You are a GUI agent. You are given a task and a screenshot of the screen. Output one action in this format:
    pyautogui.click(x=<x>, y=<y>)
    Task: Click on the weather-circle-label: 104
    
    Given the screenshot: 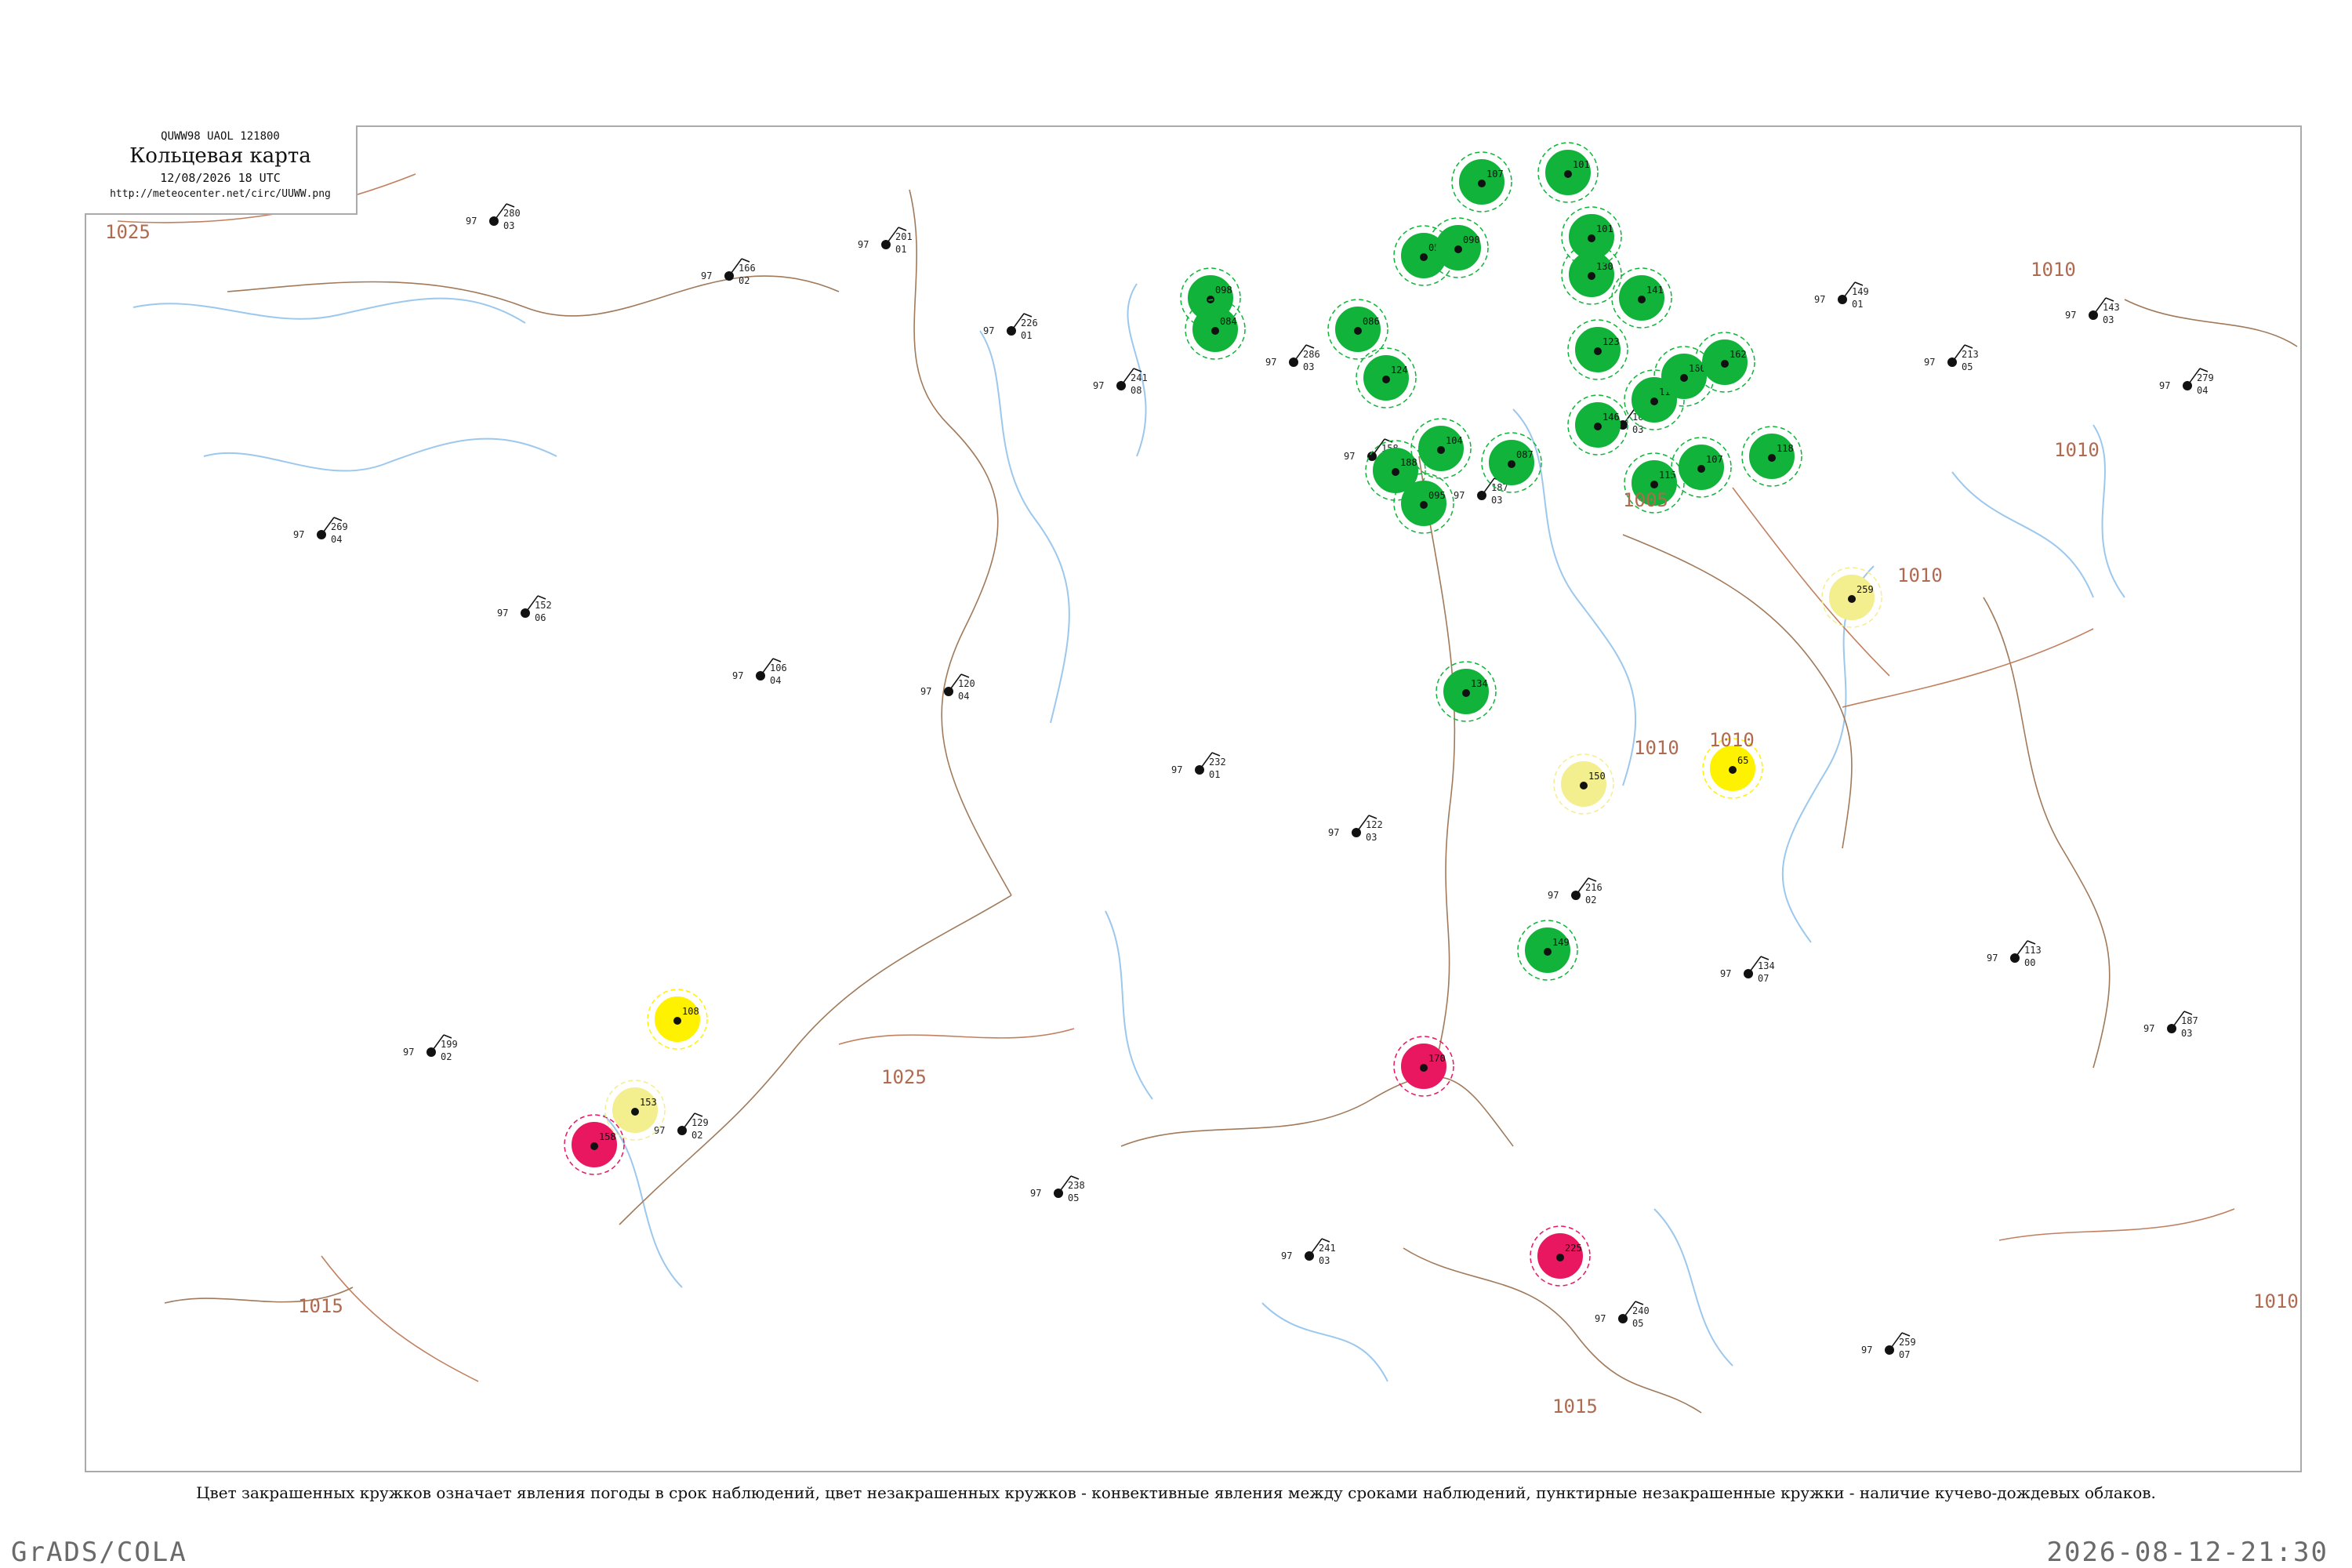 What is the action you would take?
    pyautogui.click(x=1454, y=440)
    